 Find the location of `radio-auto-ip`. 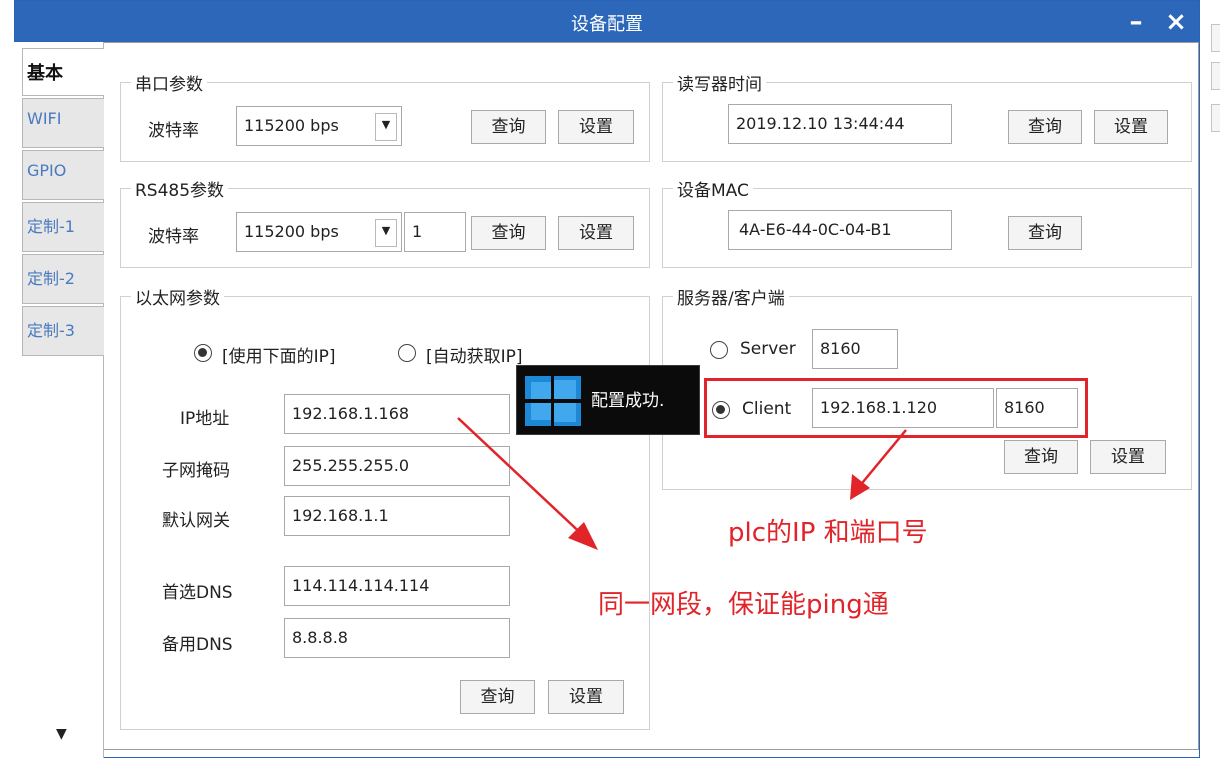

radio-auto-ip is located at coordinates (407, 353).